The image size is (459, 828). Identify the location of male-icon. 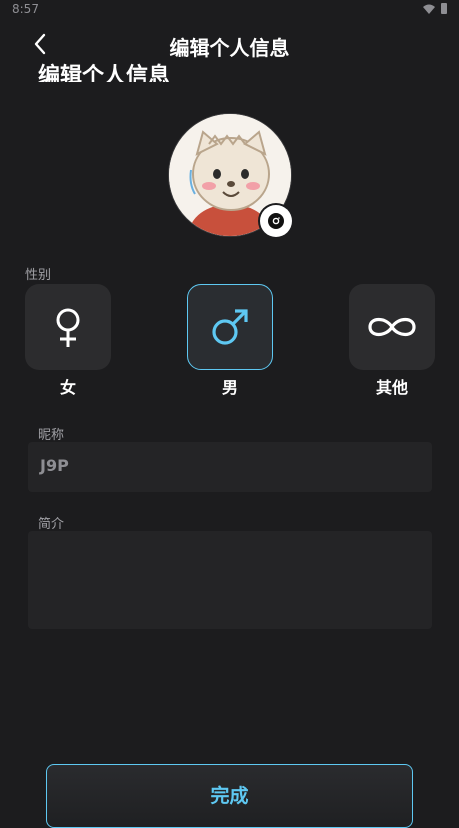
(230, 327).